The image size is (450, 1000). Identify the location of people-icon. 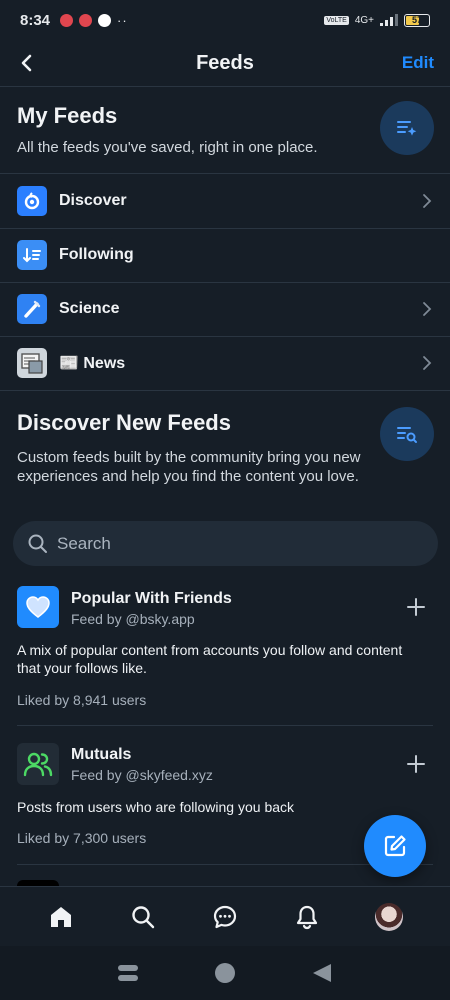
(38, 764).